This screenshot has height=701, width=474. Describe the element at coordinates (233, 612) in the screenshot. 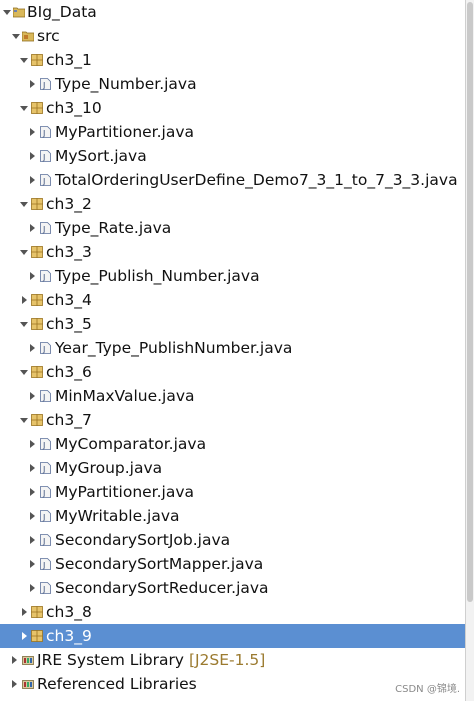

I see `tree-item-package-ch3_8: ch3_8` at that location.